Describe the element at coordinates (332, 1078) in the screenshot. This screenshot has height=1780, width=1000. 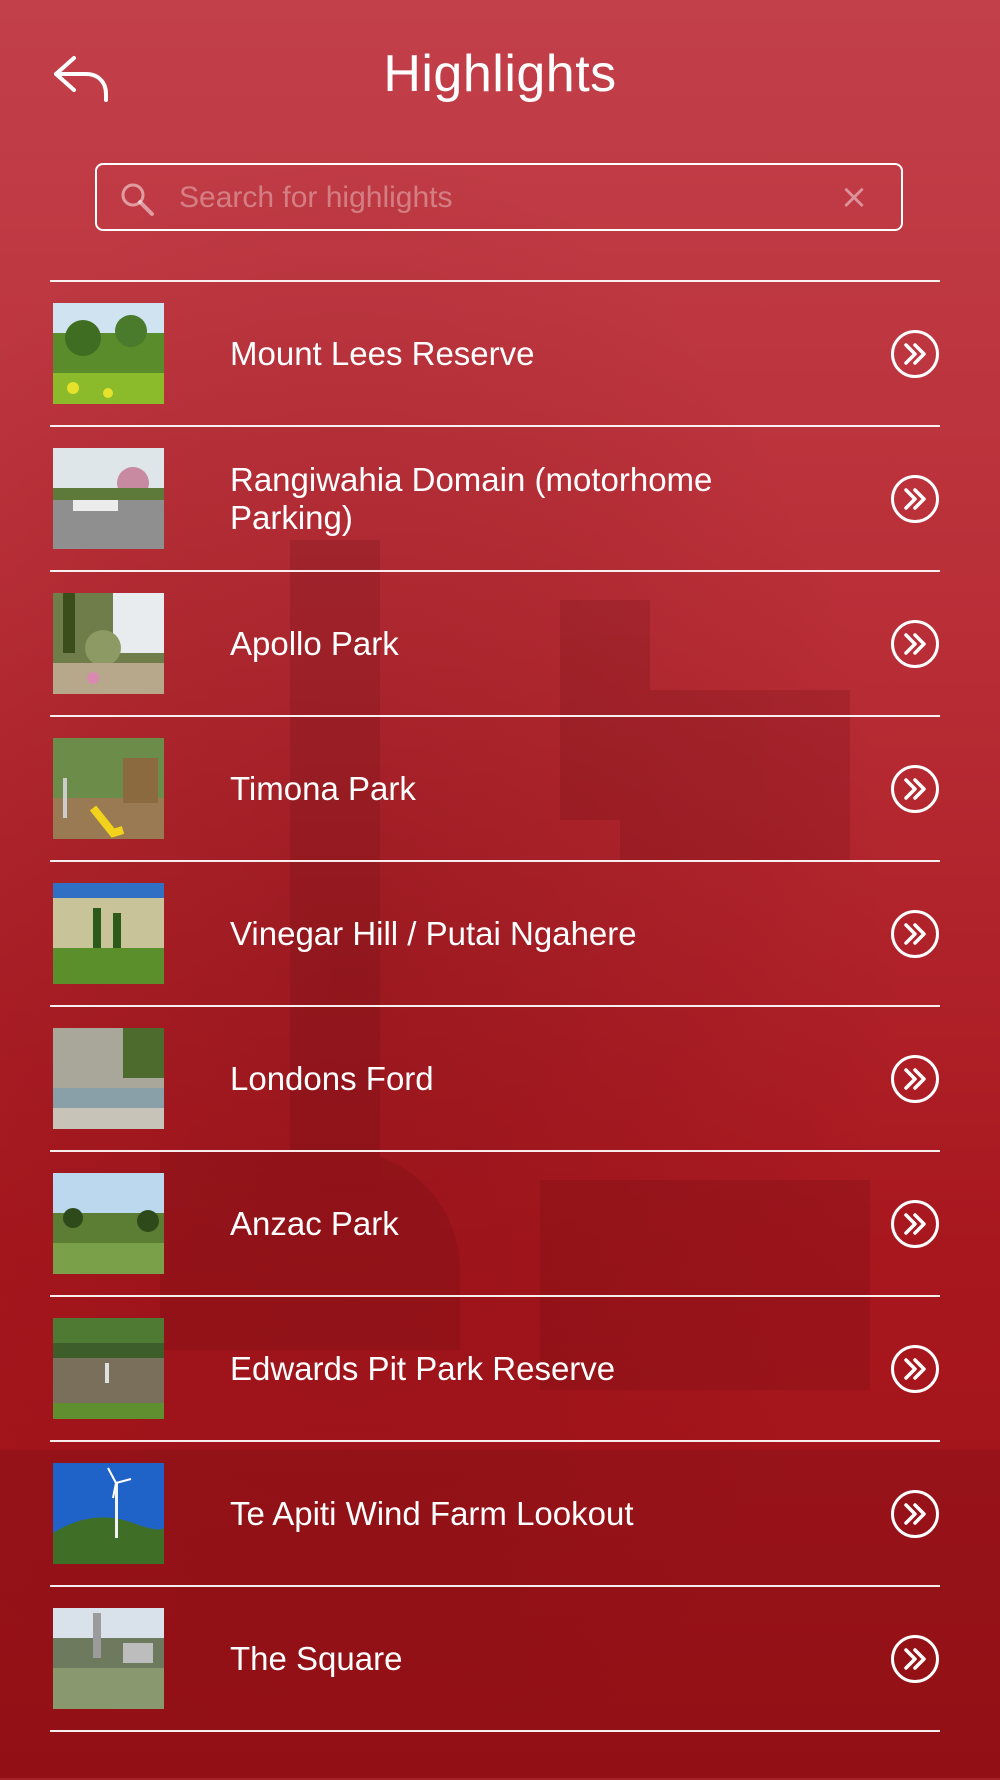
I see `item-label: Londons Ford` at that location.